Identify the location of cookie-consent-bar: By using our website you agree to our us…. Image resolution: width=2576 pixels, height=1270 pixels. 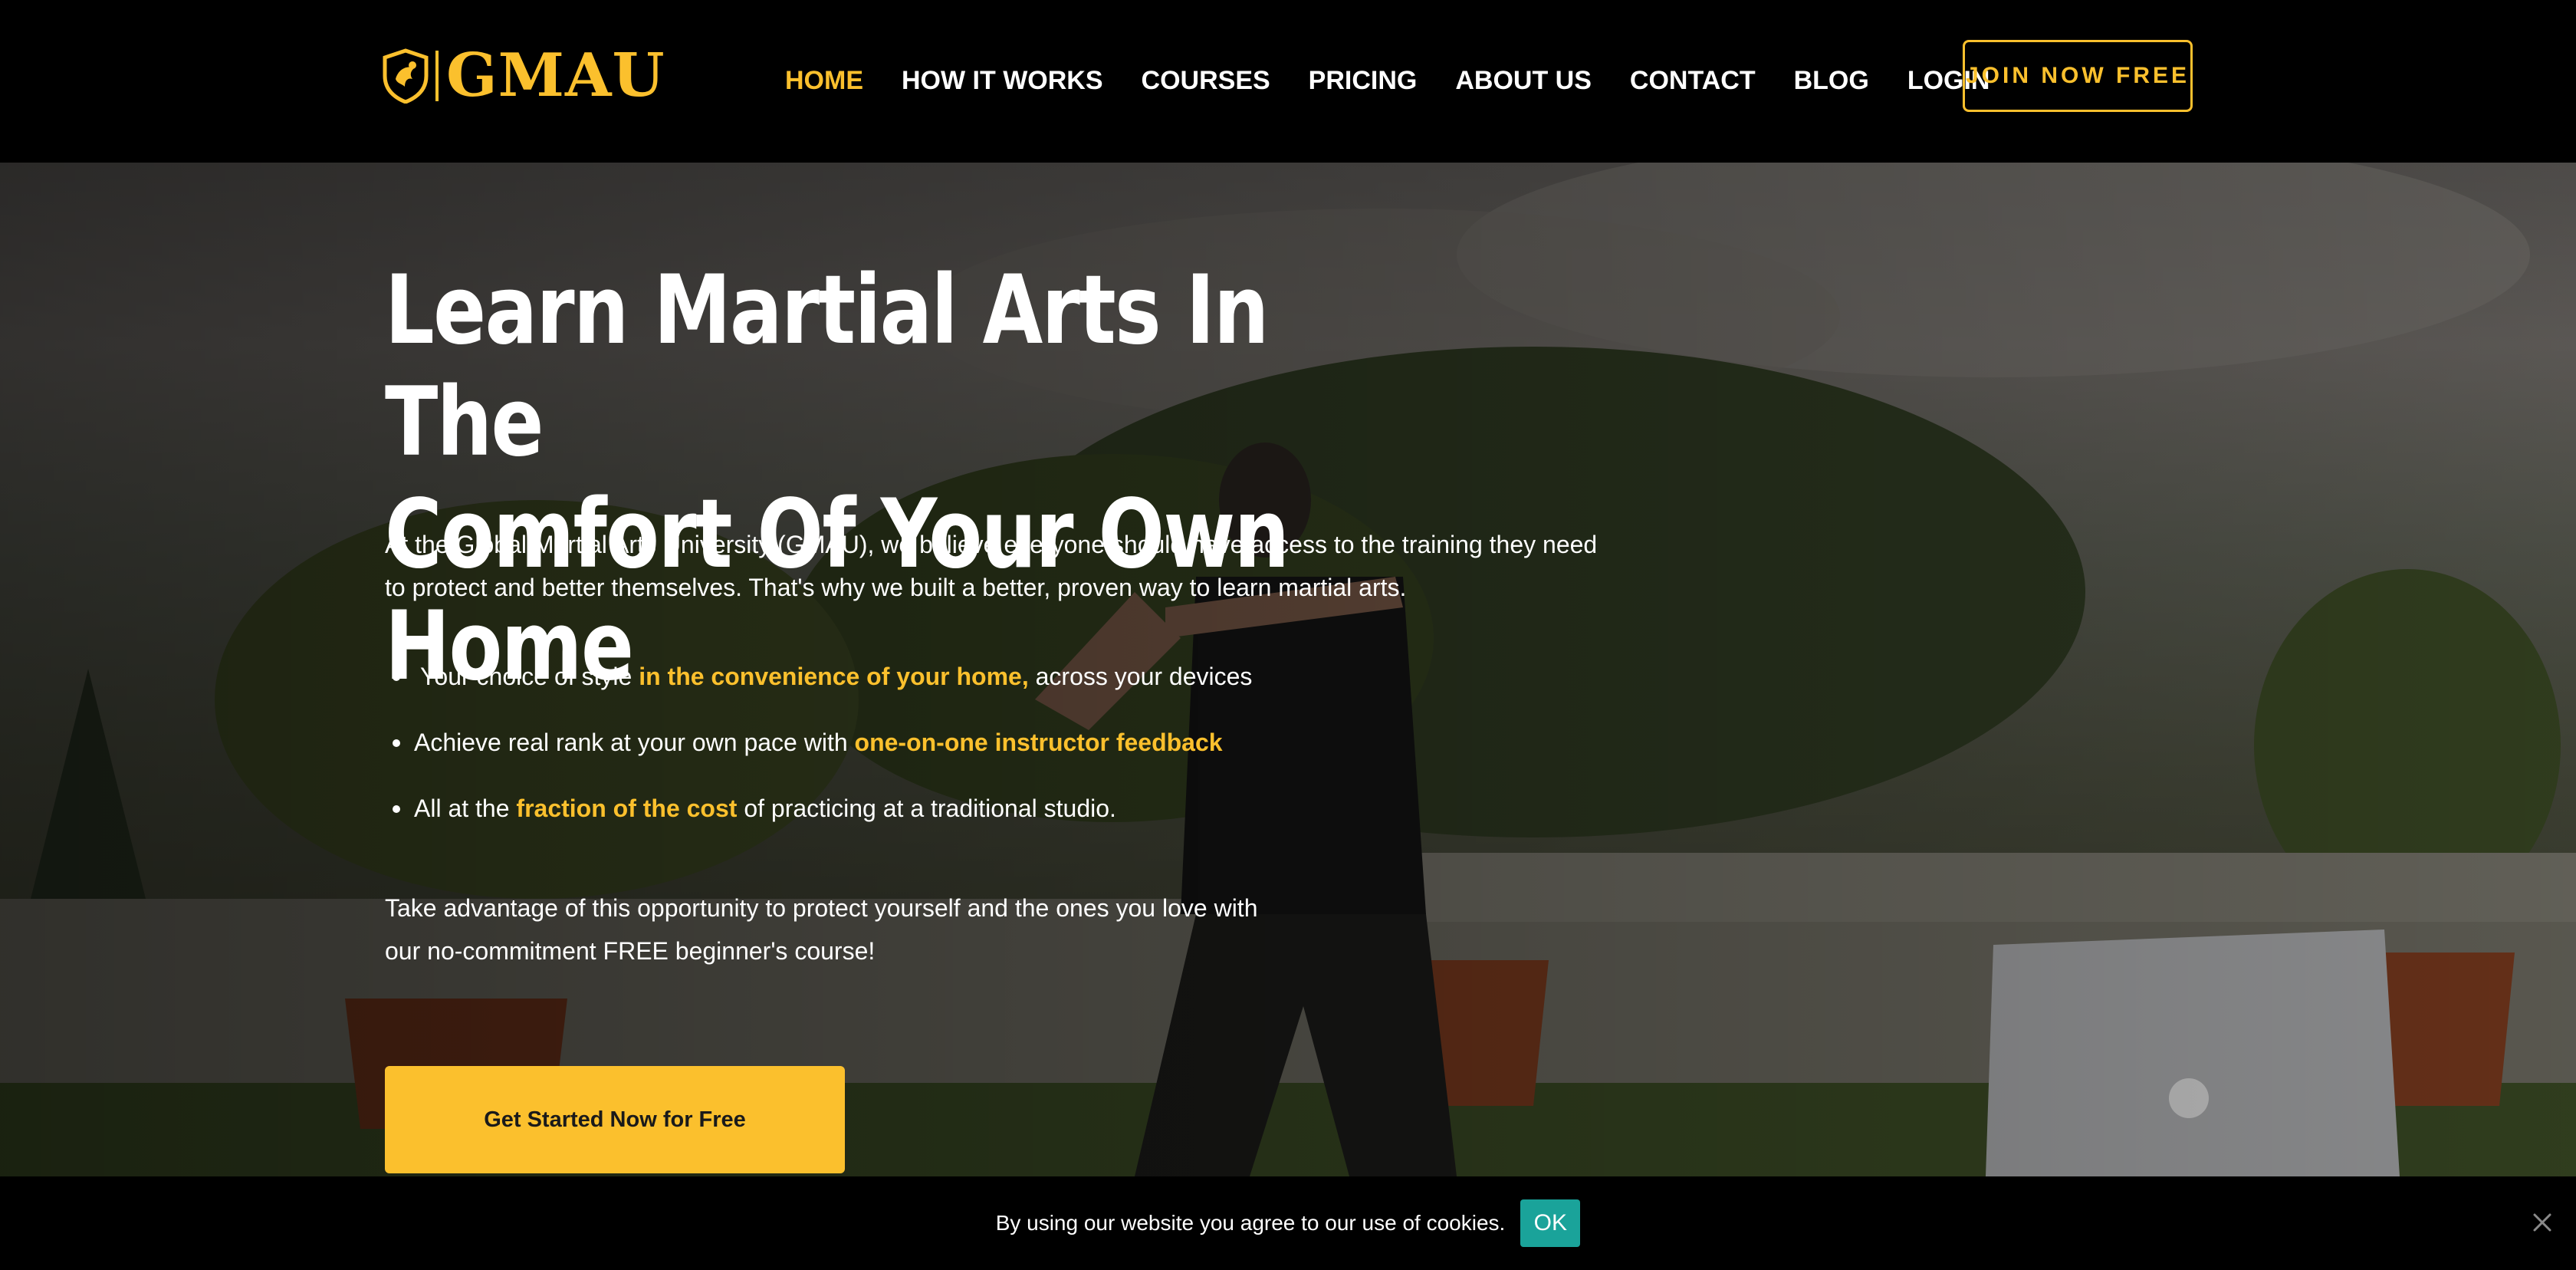
(1288, 1223).